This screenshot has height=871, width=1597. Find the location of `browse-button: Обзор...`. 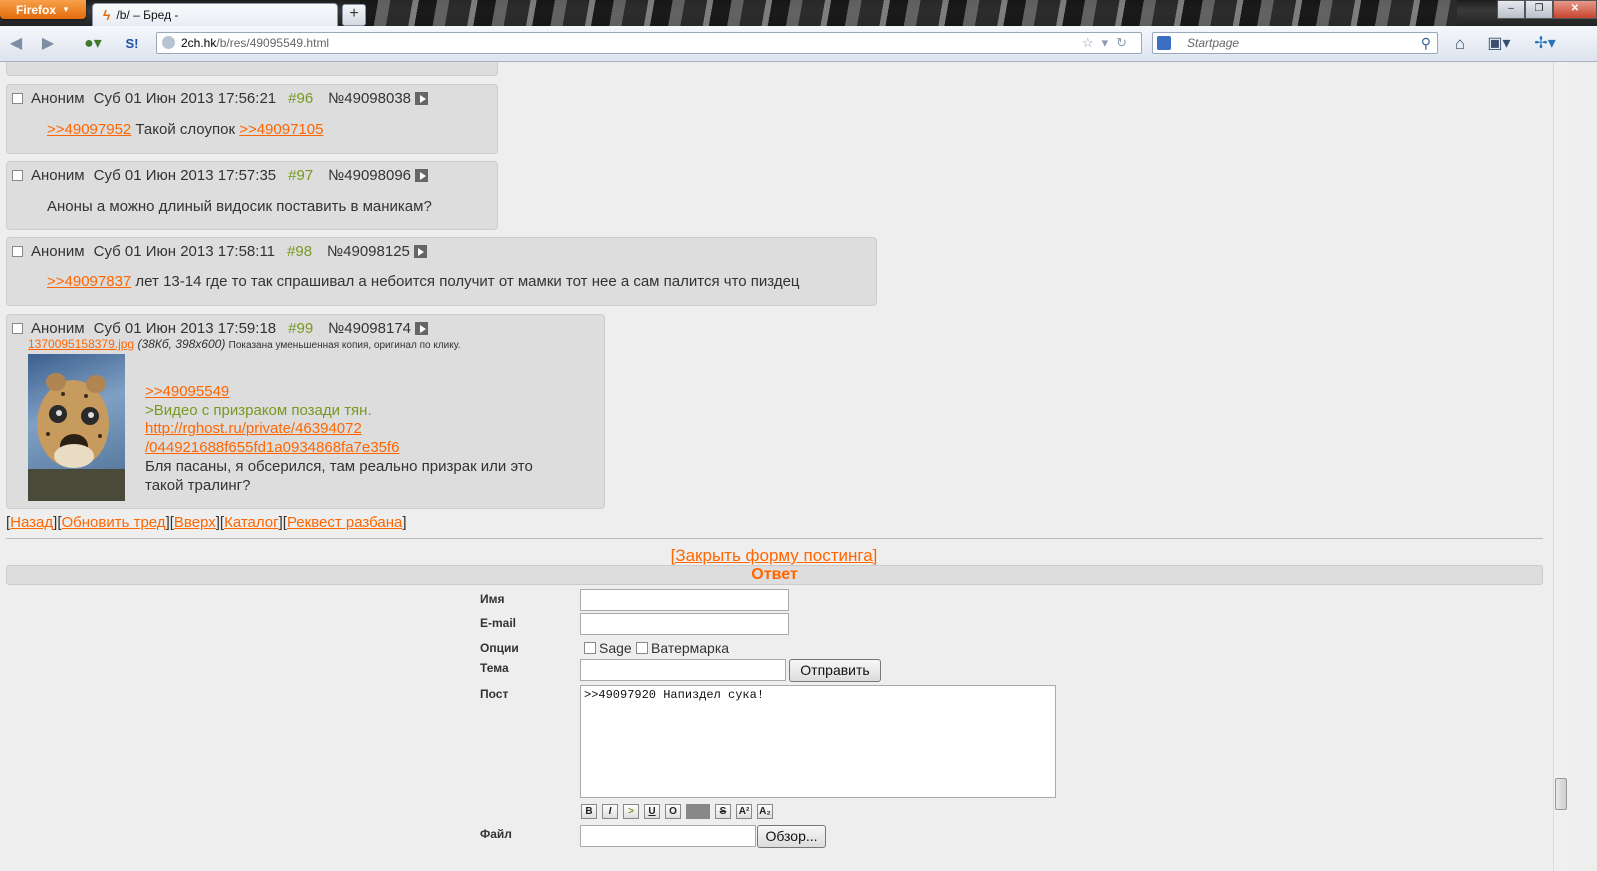

browse-button: Обзор... is located at coordinates (791, 836).